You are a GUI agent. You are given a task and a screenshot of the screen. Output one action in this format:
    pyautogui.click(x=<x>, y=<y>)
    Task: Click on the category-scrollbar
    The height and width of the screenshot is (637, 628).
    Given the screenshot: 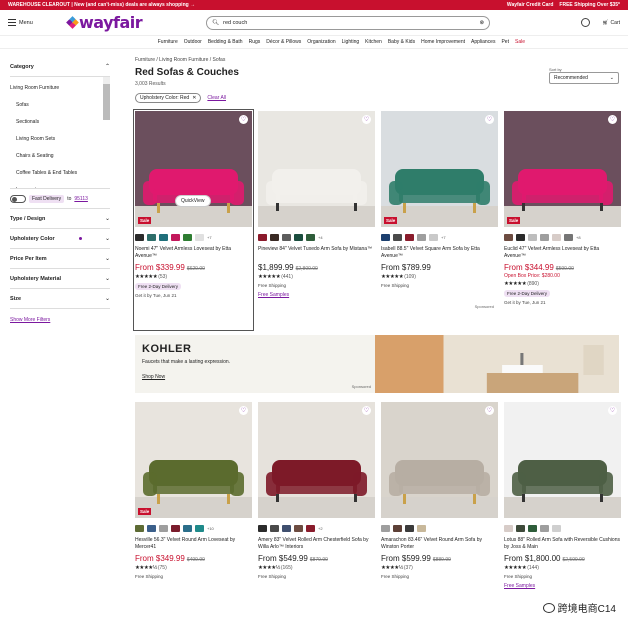 What is the action you would take?
    pyautogui.click(x=106, y=98)
    